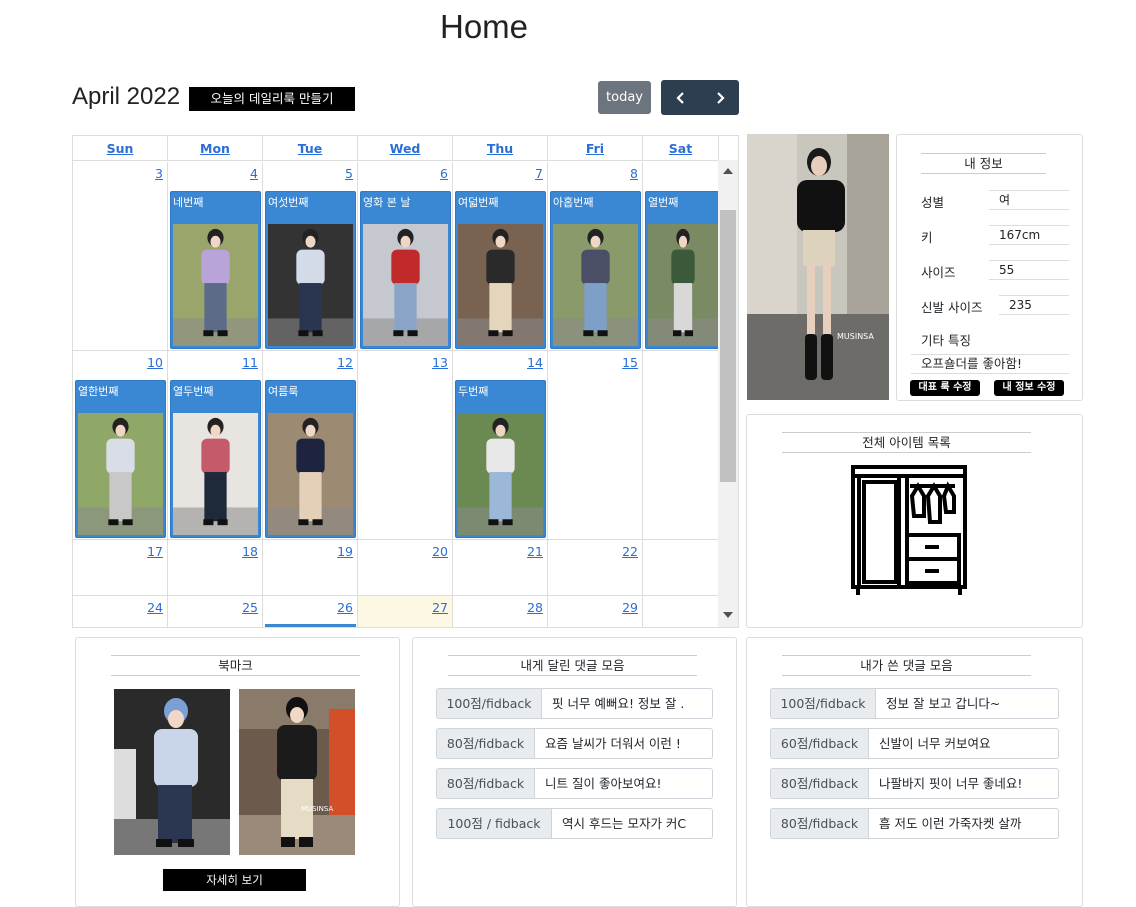 The image size is (1136, 907). I want to click on day-number-link: 29, so click(630, 607).